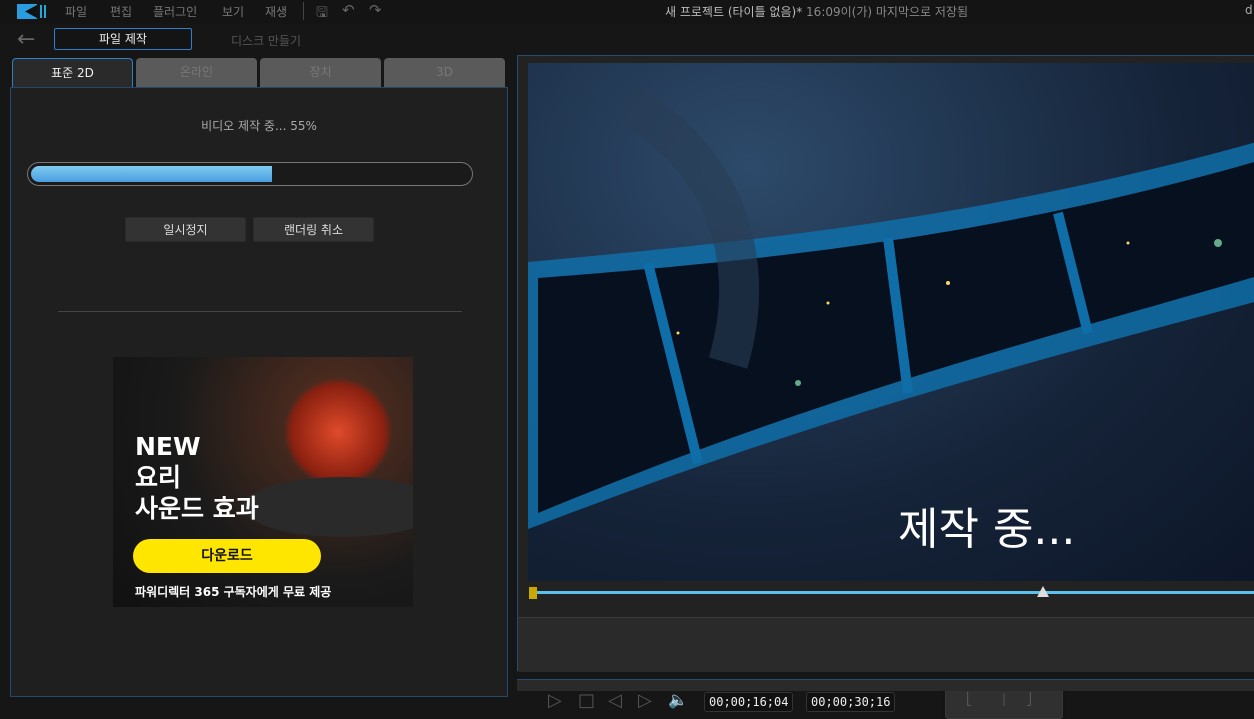  I want to click on timeline-slider, so click(893, 592).